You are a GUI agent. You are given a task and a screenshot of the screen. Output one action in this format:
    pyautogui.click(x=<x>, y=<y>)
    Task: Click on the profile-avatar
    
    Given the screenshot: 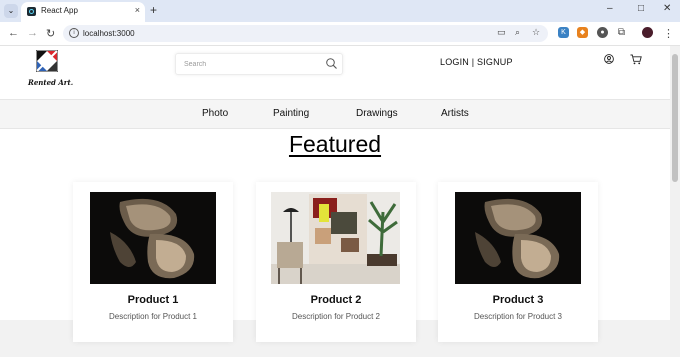 What is the action you would take?
    pyautogui.click(x=647, y=32)
    